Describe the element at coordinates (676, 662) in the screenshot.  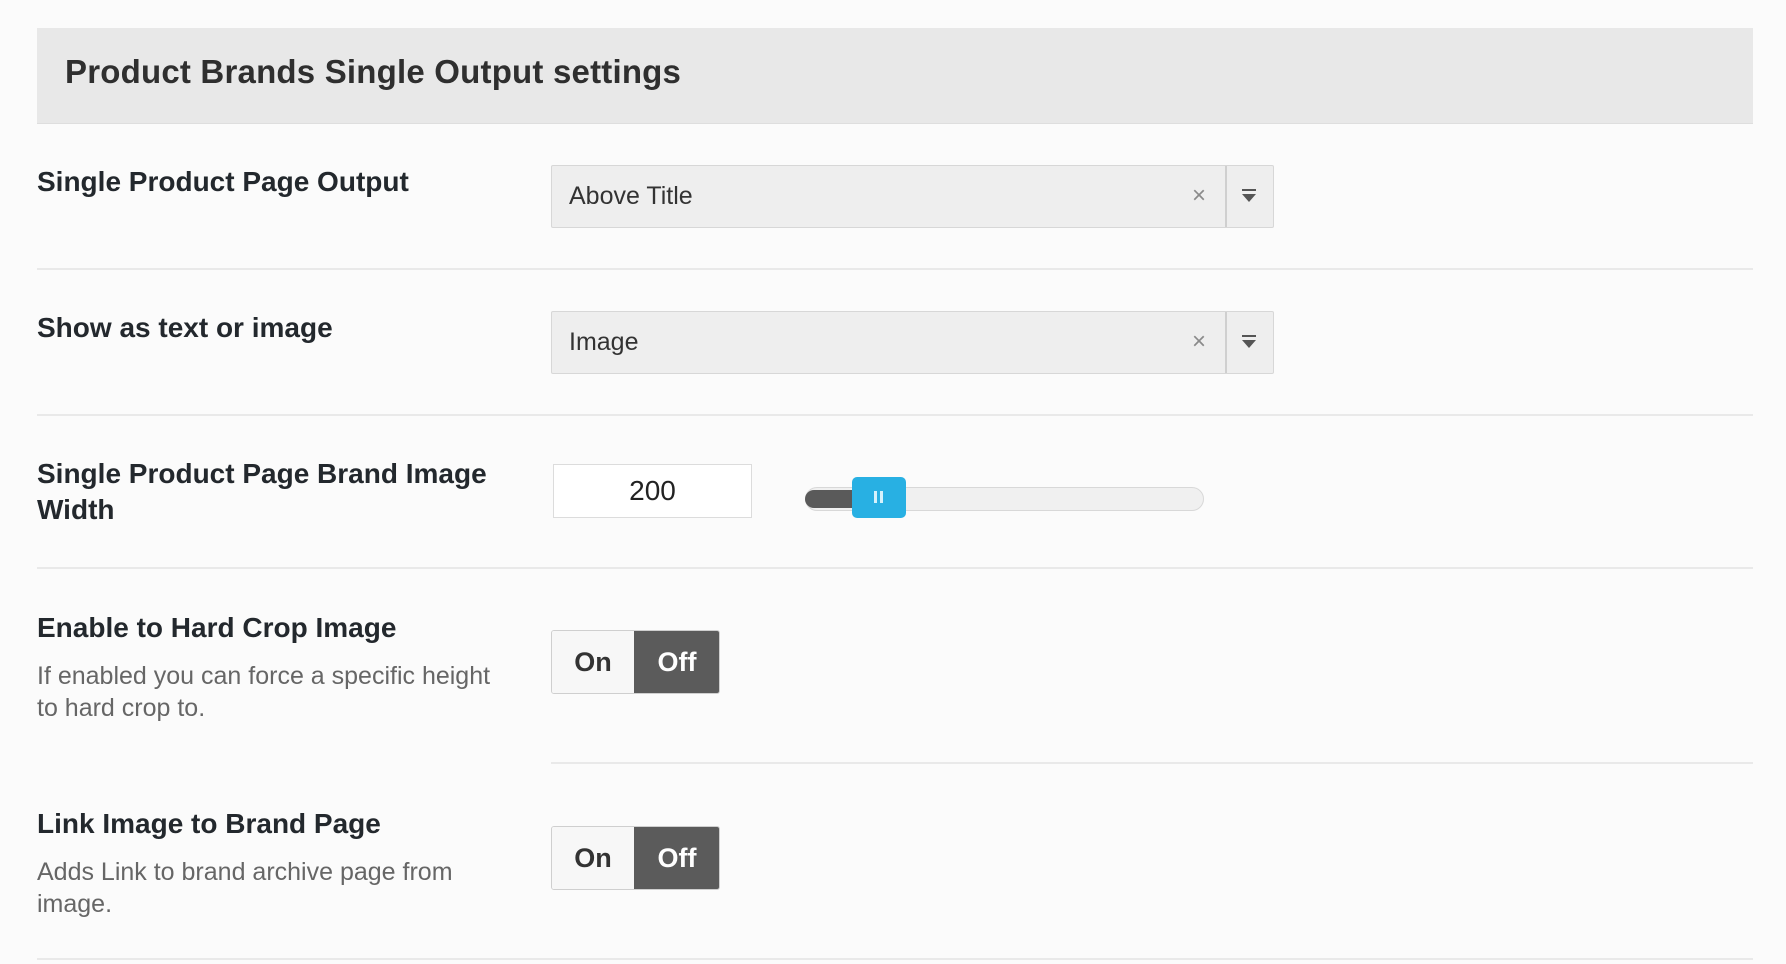
I see `hard-crop-off-option: Off` at that location.